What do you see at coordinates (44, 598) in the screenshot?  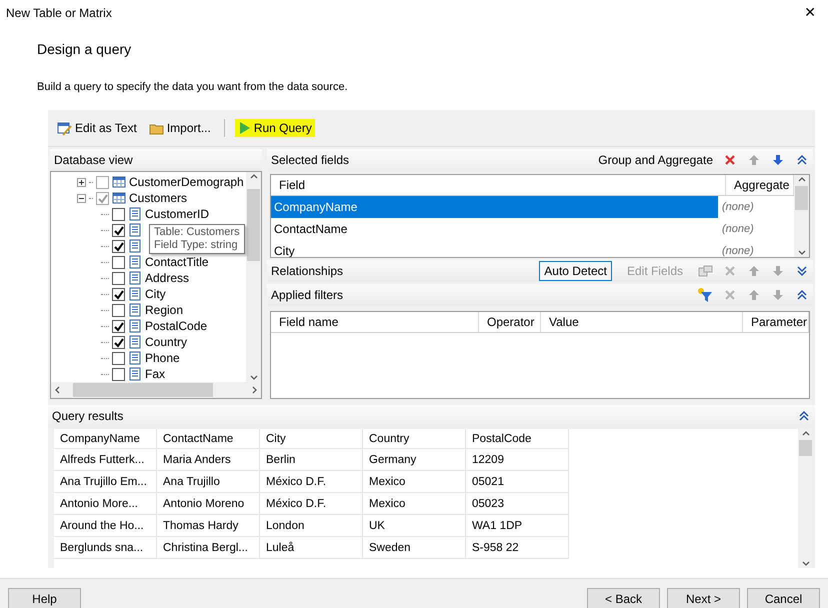 I see `help-button: Help` at bounding box center [44, 598].